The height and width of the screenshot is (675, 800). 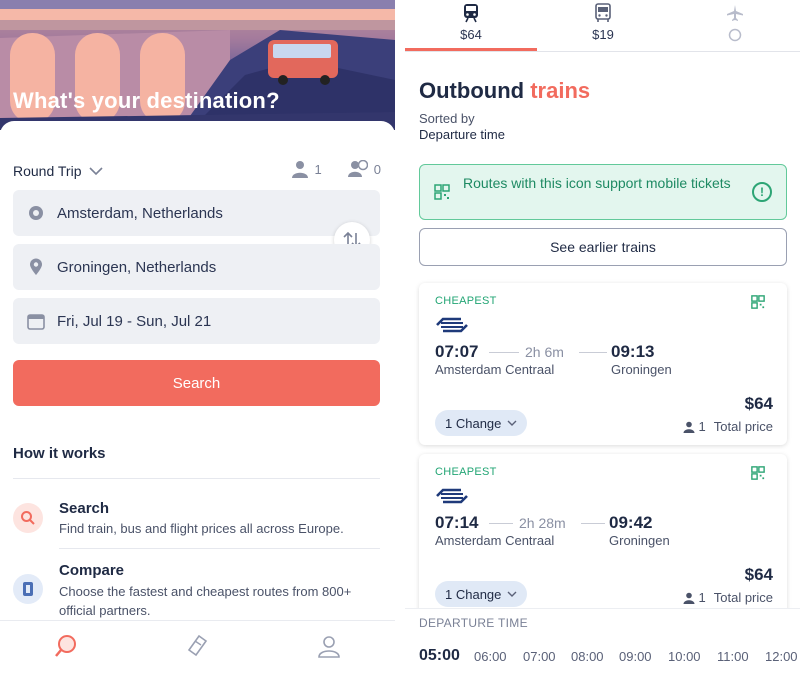 What do you see at coordinates (196, 267) in the screenshot?
I see `destination-field: Groningen, Netherlands` at bounding box center [196, 267].